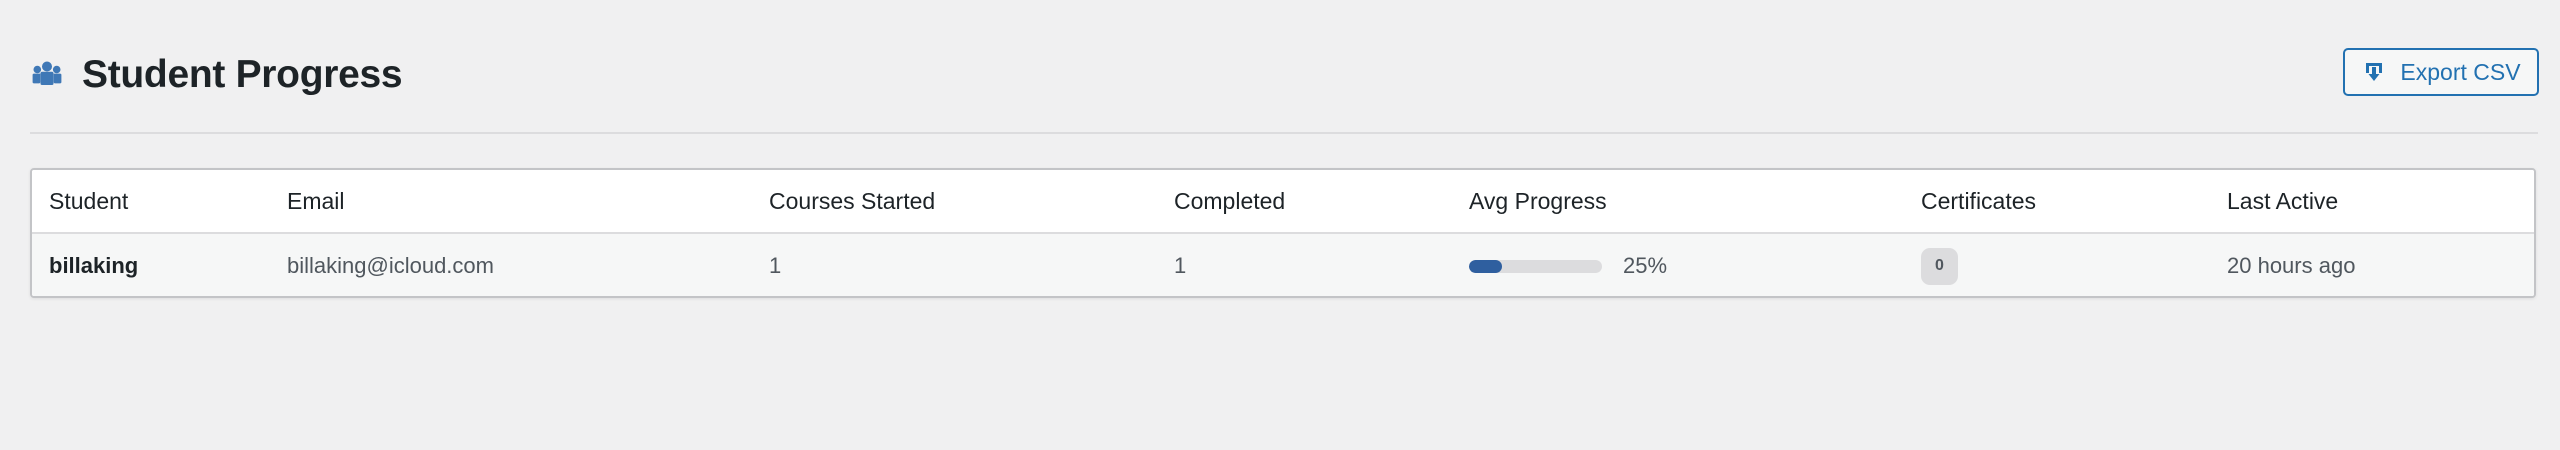  I want to click on header-certificates: Certificates, so click(1979, 200).